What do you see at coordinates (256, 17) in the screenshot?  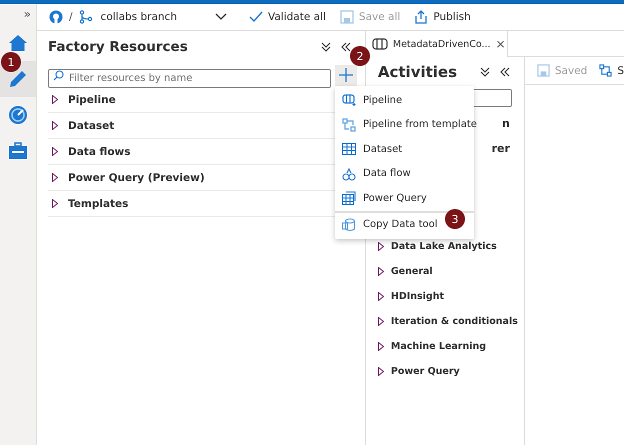 I see `check-icon` at bounding box center [256, 17].